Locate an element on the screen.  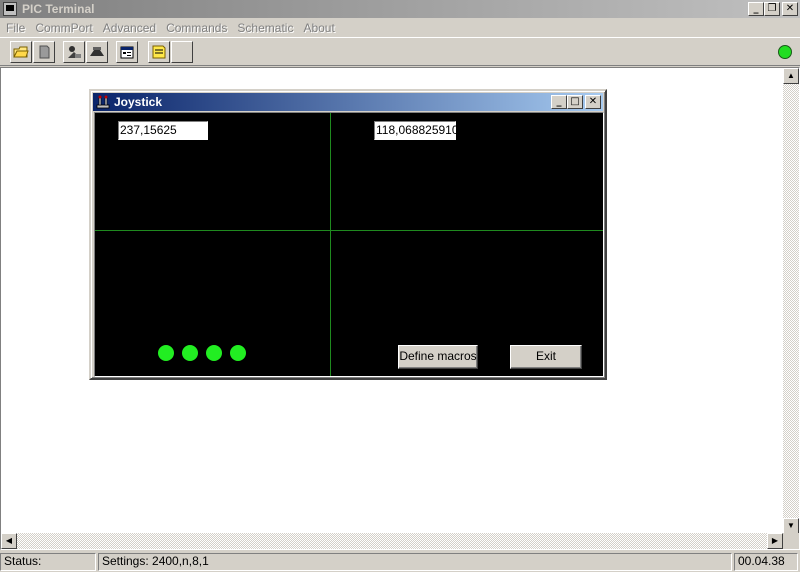
joystick-close-button: ✕ is located at coordinates (593, 102).